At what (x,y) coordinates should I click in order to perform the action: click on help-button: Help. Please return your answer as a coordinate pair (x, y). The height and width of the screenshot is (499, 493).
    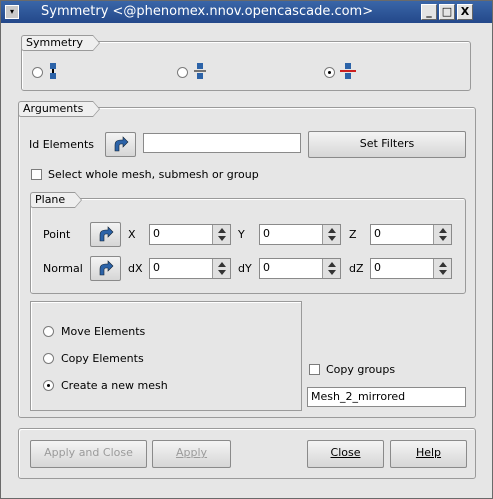
    Looking at the image, I should click on (428, 454).